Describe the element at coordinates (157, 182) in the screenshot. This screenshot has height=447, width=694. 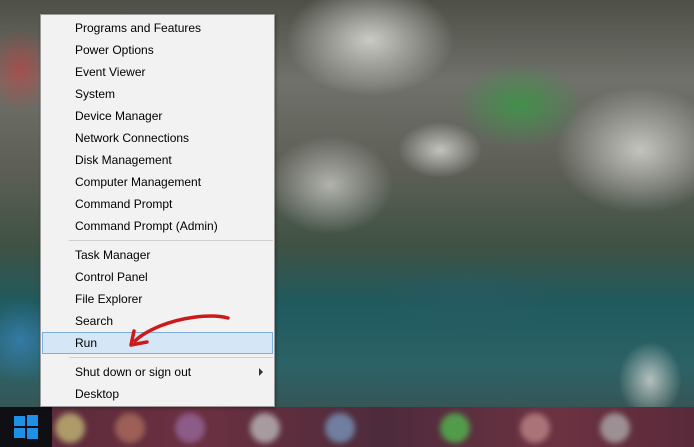
I see `menu-item-computer-management: Computer Management` at that location.